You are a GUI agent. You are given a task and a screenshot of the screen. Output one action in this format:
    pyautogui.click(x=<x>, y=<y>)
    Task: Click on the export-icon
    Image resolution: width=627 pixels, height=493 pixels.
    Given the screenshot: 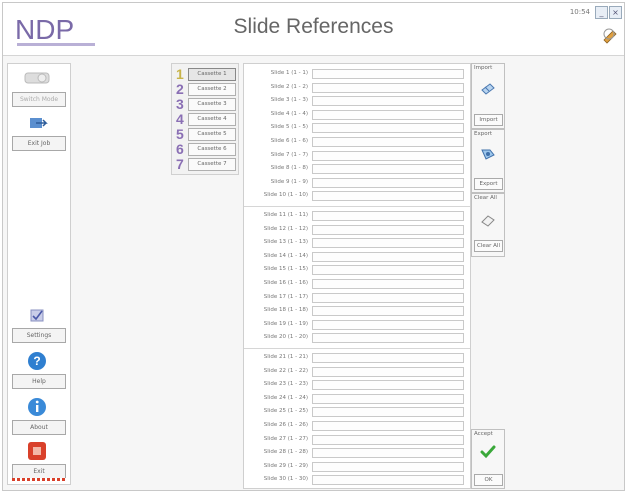 What is the action you would take?
    pyautogui.click(x=488, y=154)
    